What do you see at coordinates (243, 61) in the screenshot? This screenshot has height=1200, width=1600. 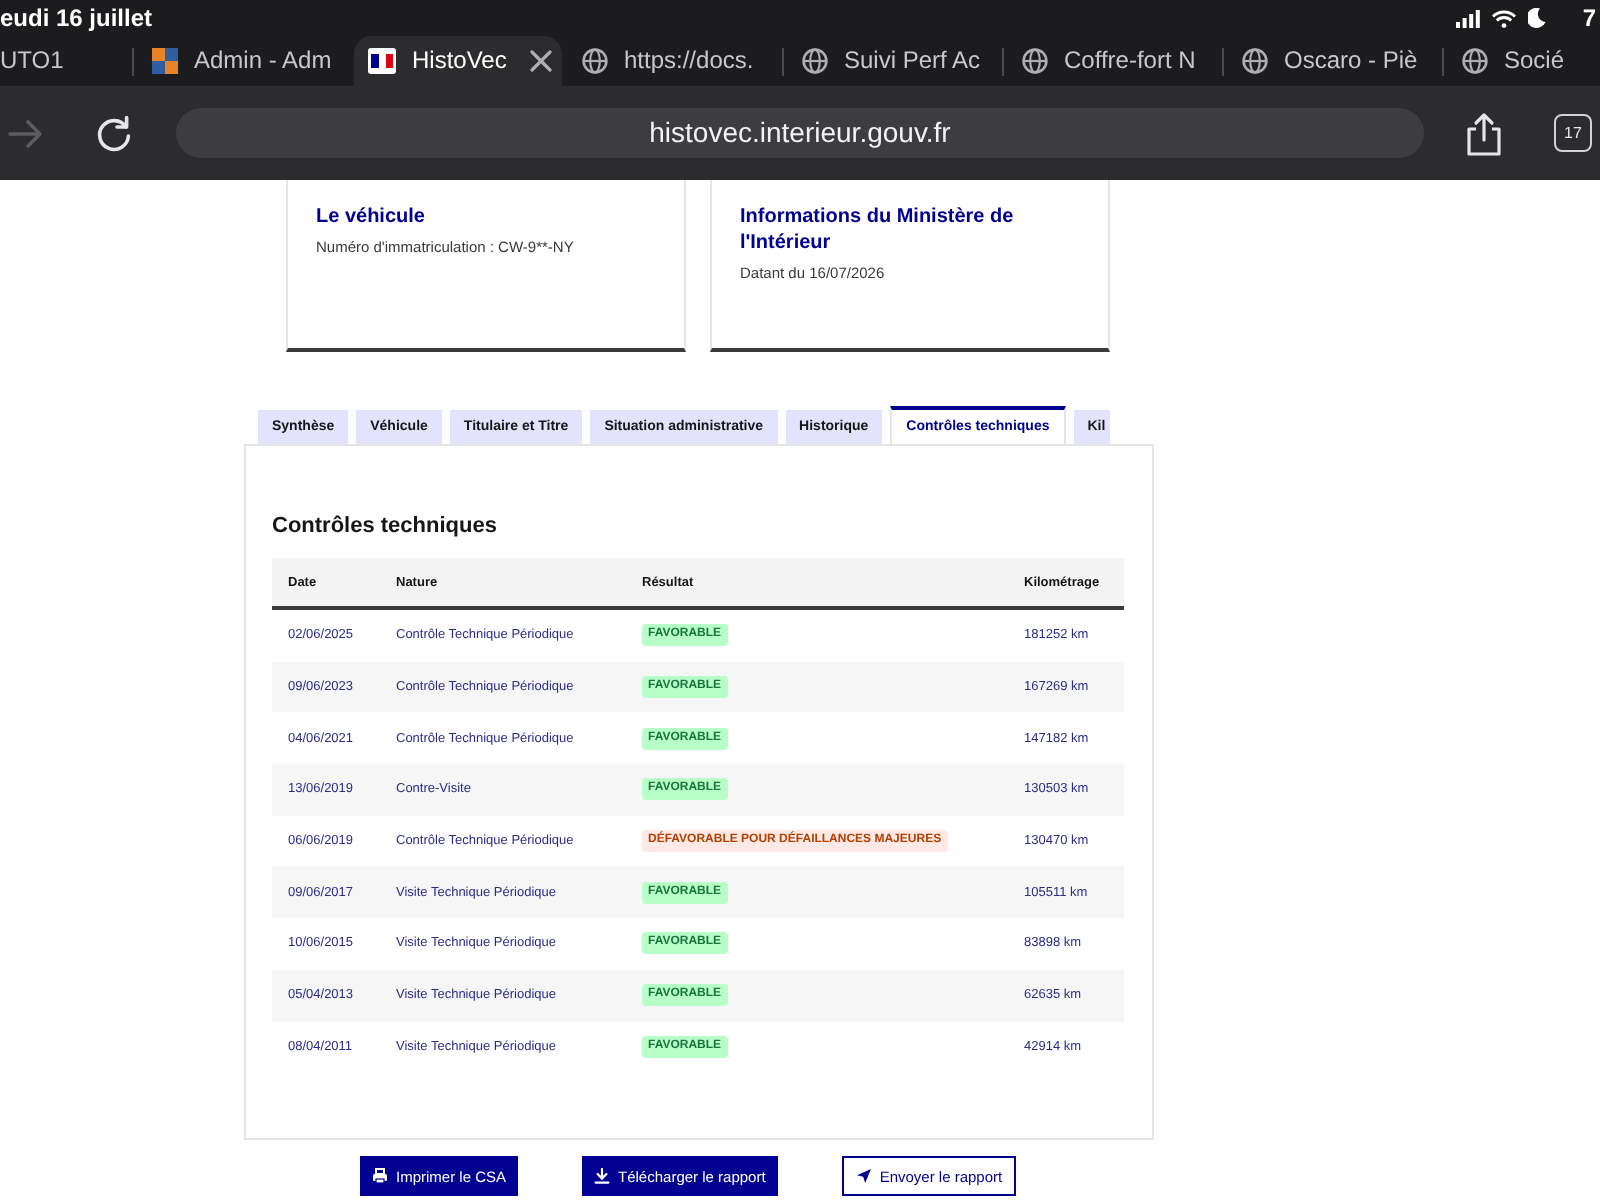 I see `browser-tab: Admin - Adm` at bounding box center [243, 61].